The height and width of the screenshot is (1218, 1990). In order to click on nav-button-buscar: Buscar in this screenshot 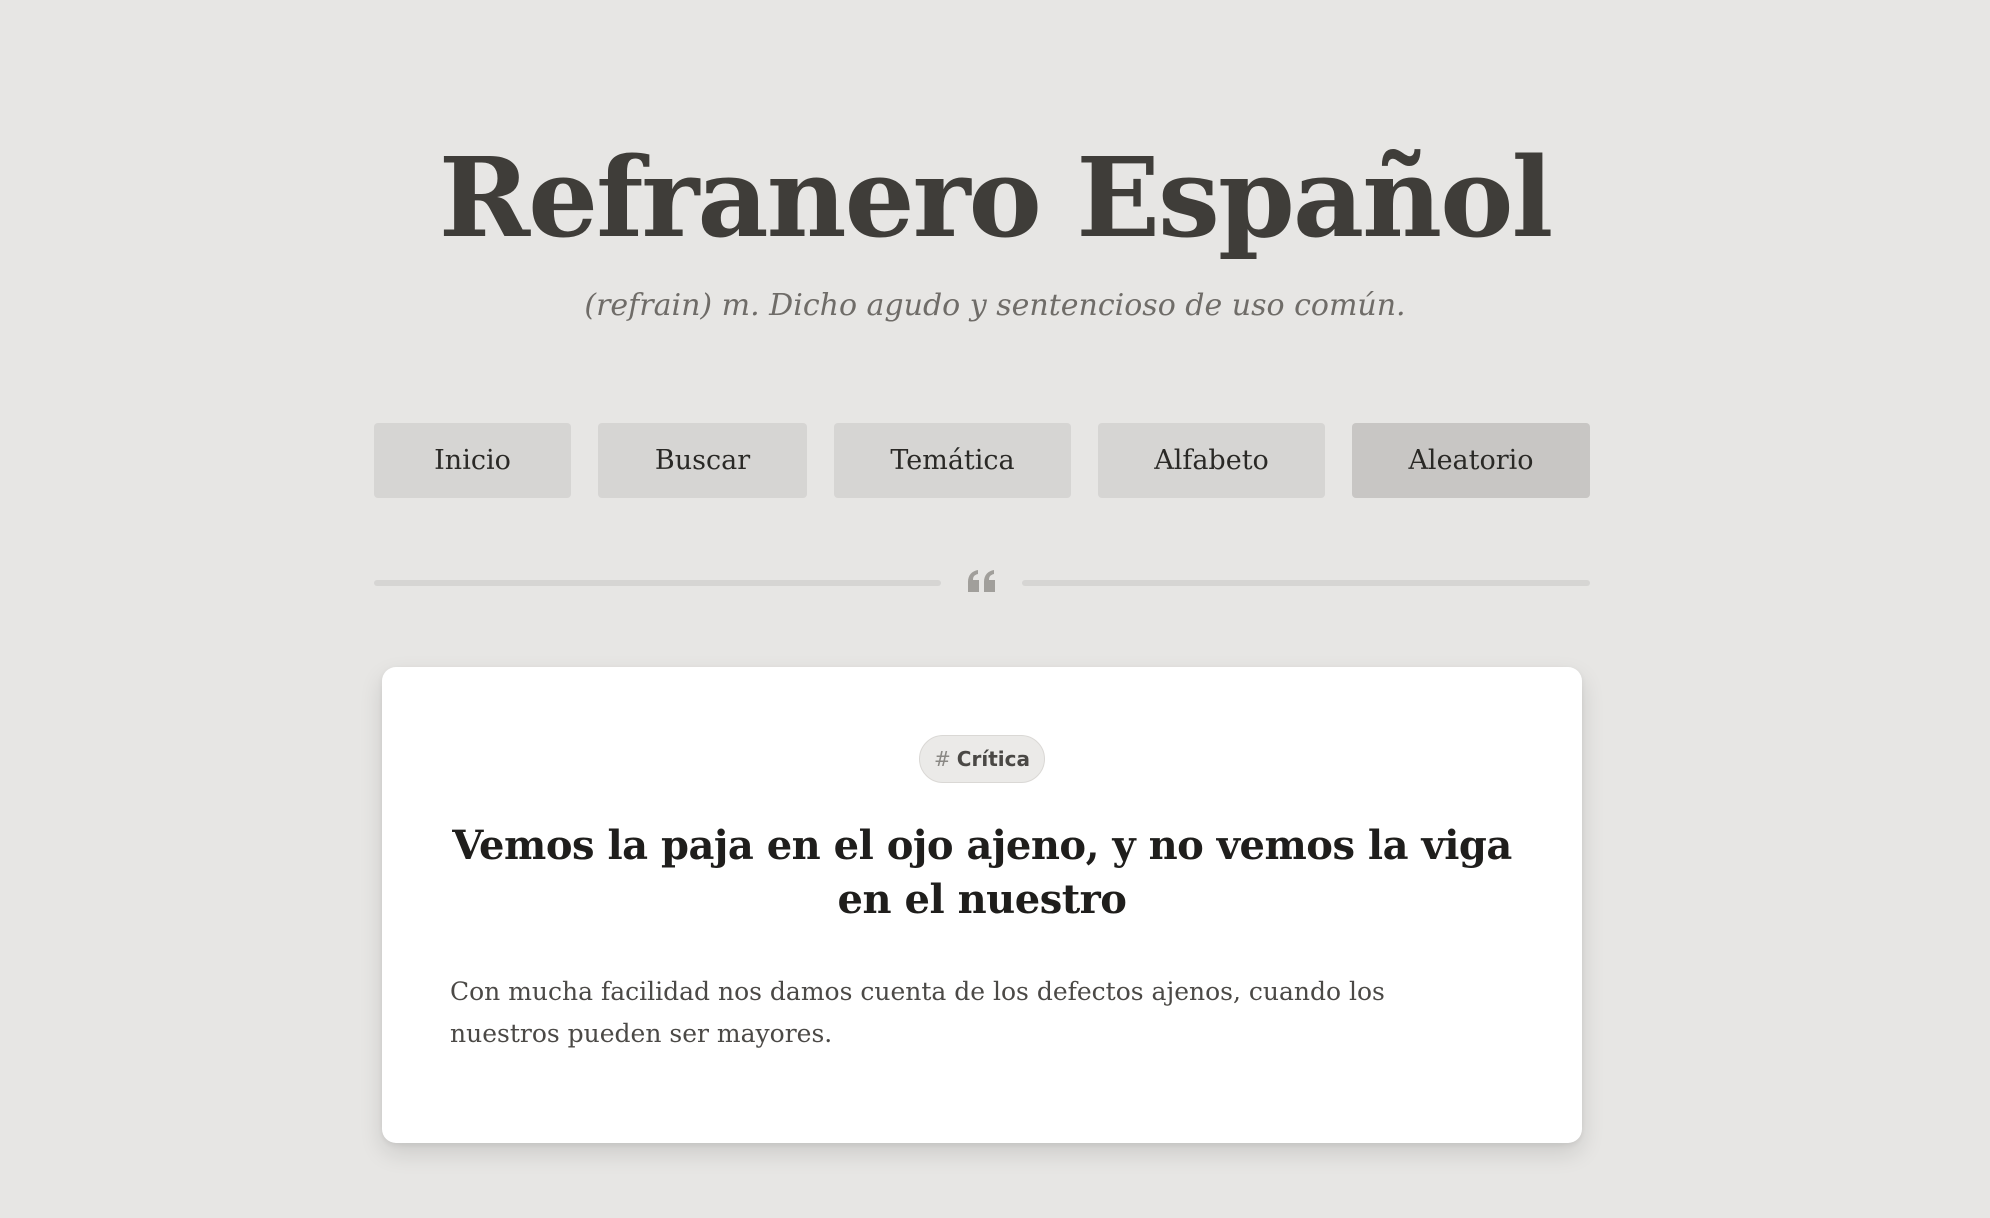, I will do `click(702, 460)`.